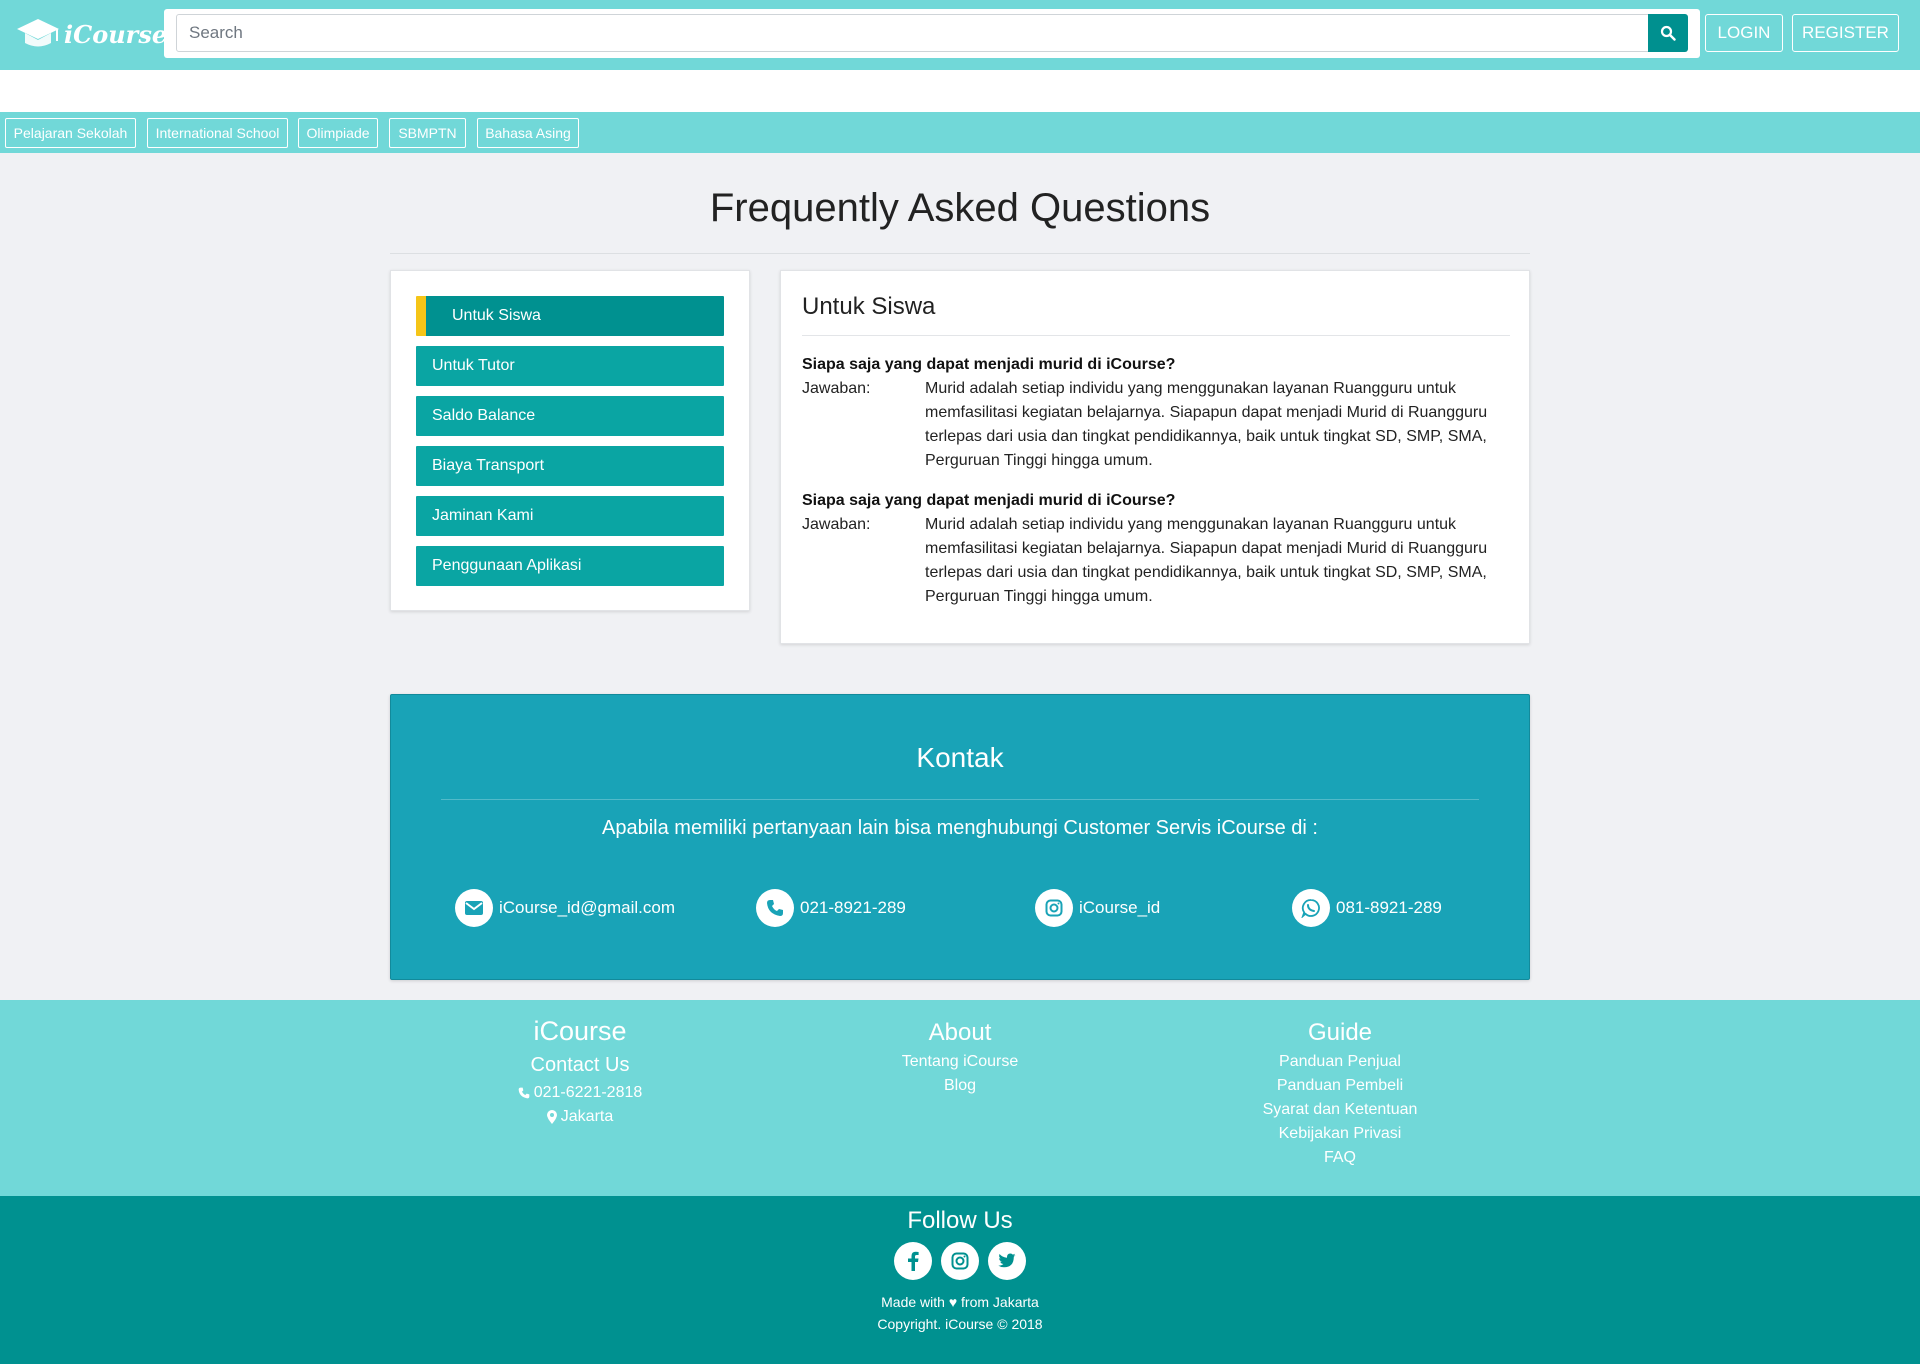 The width and height of the screenshot is (1920, 1364). What do you see at coordinates (551, 1117) in the screenshot?
I see `map-marker-icon` at bounding box center [551, 1117].